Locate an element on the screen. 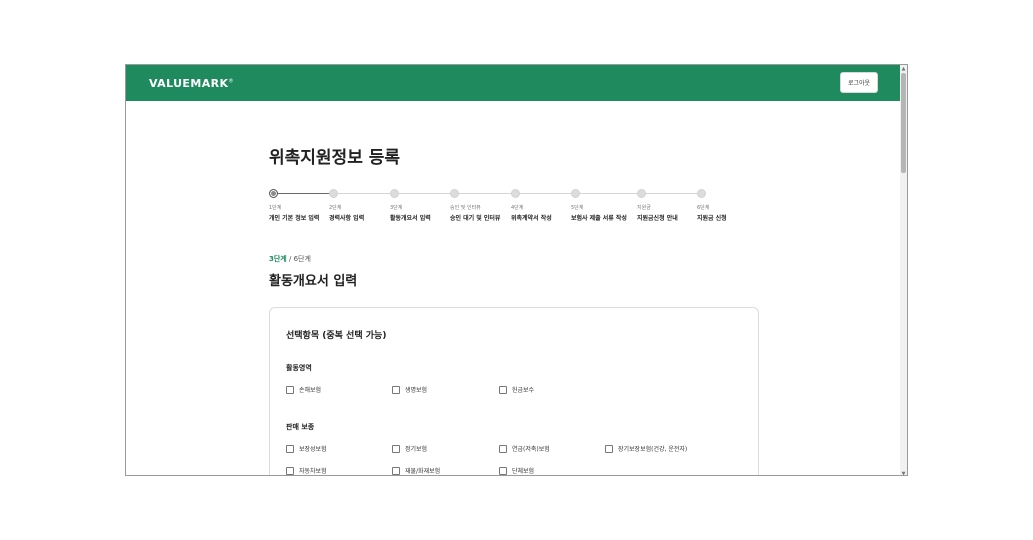 Image resolution: width=1033 pixels, height=540 pixels. step-5: 5단계 보험사 제출 서류 작성 is located at coordinates (599, 205).